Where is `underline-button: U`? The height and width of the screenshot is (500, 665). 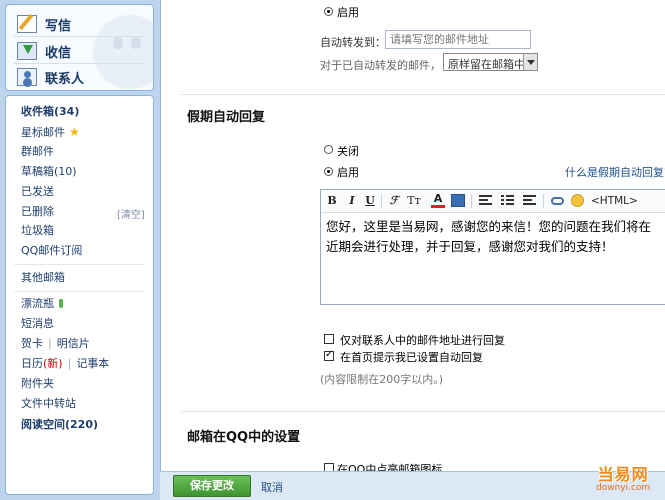
underline-button: U is located at coordinates (370, 201).